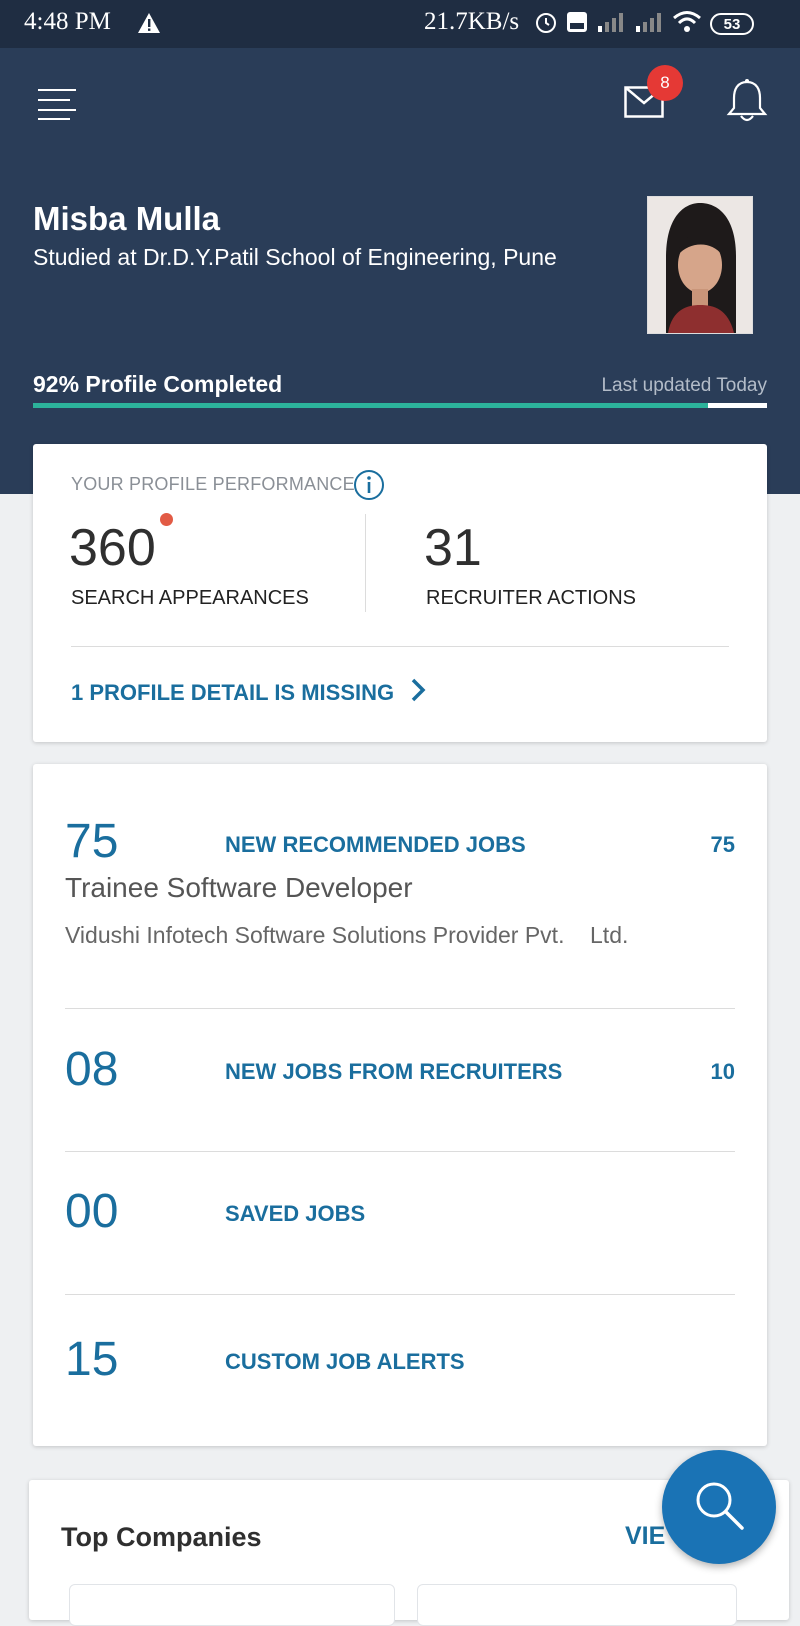  Describe the element at coordinates (531, 598) in the screenshot. I see `recruiter-actions-label: RECRUITER ACTIONS` at that location.